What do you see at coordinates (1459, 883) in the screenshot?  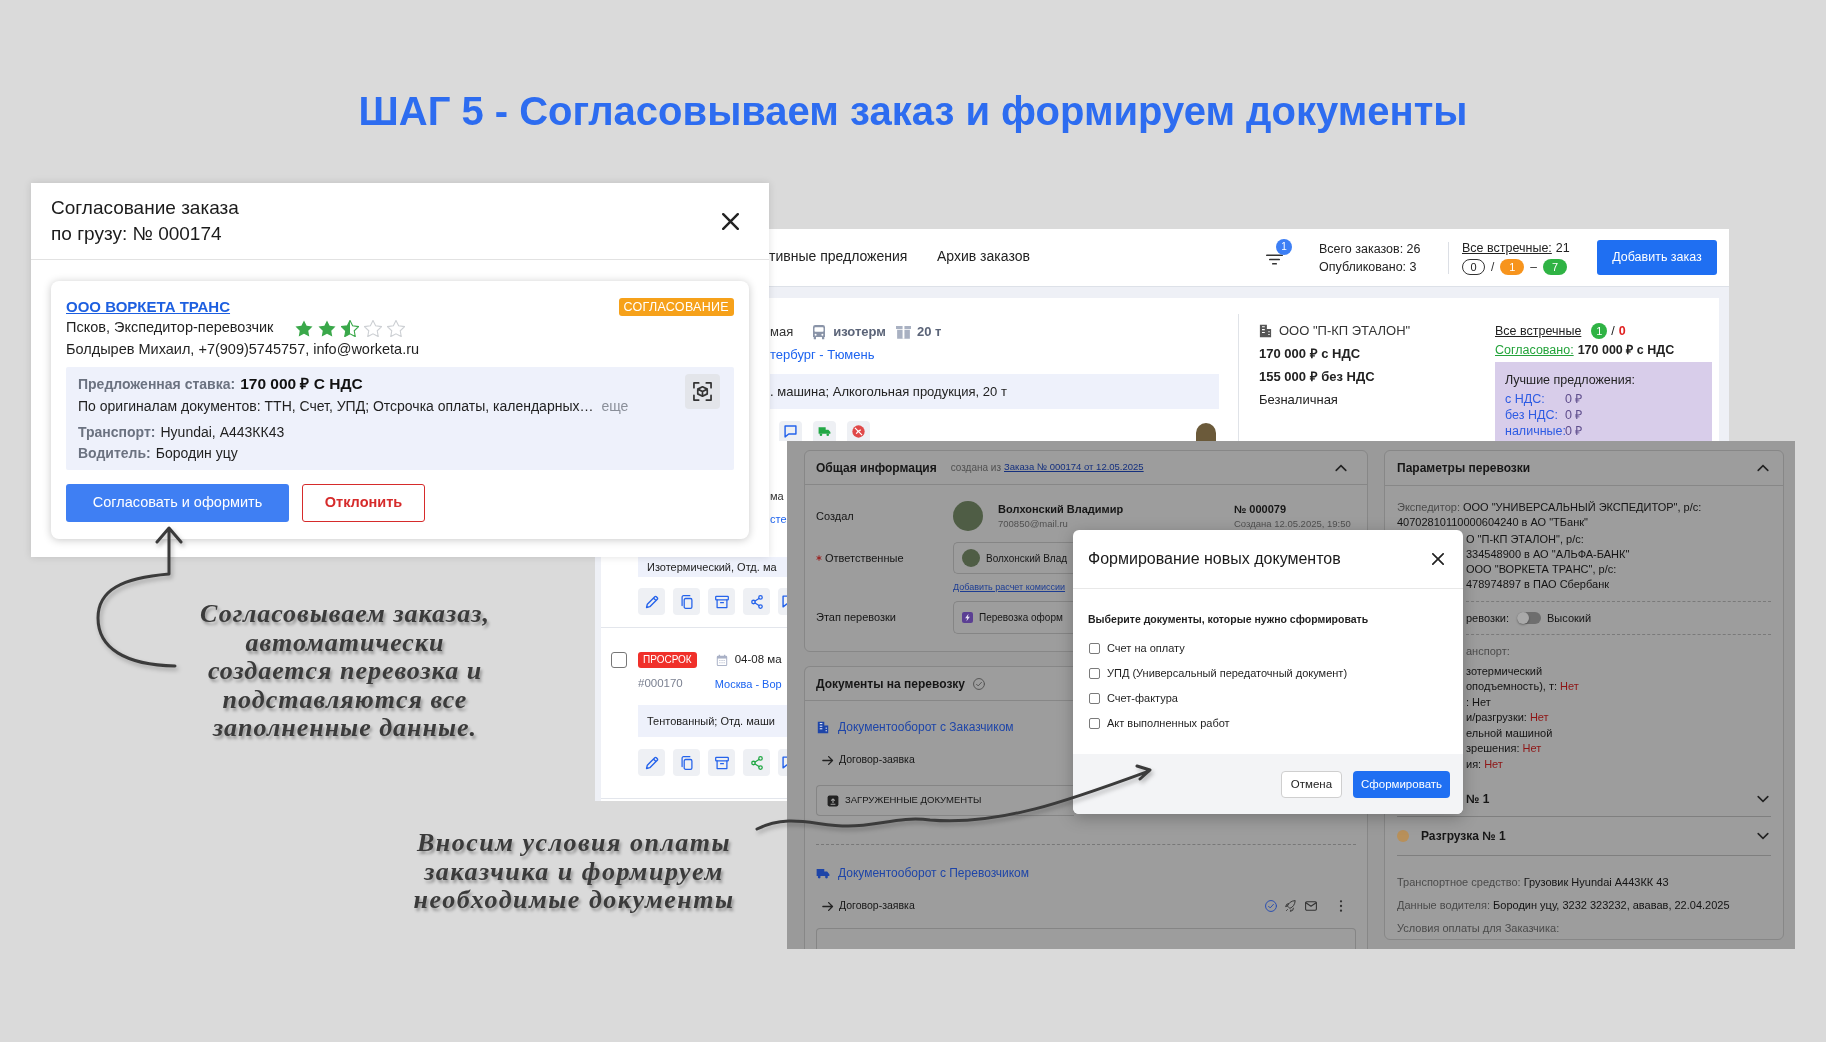 I see `field-label: Транспортное средство:` at bounding box center [1459, 883].